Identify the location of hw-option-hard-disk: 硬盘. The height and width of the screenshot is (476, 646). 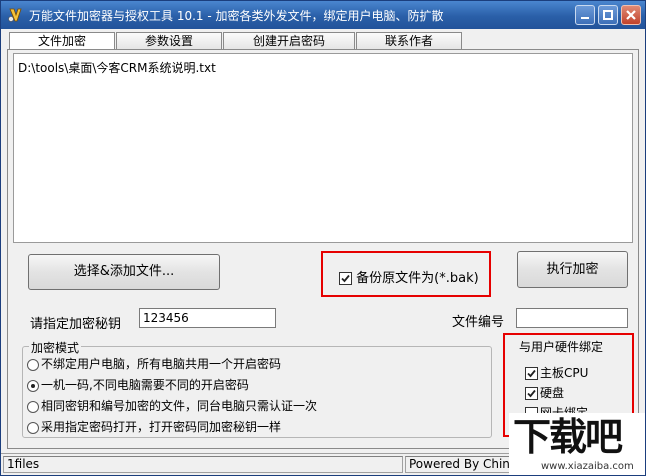
(544, 392).